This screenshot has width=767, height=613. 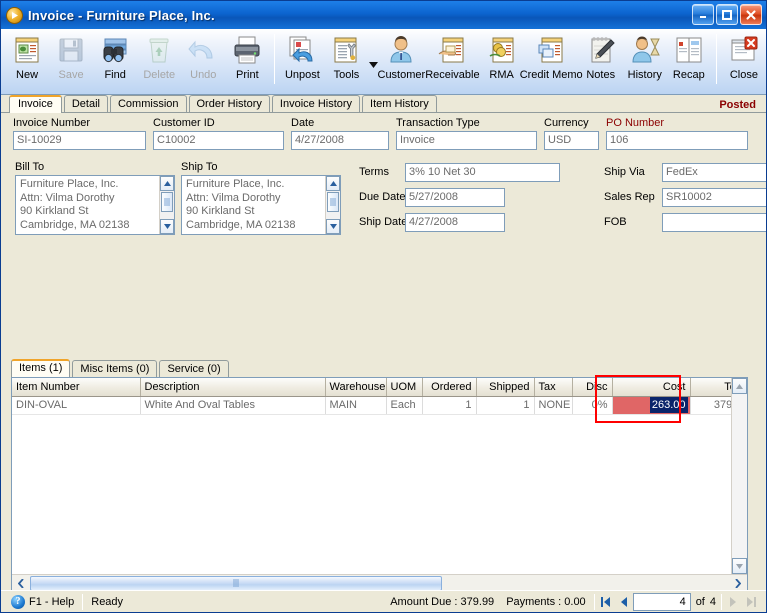 I want to click on fob-input, so click(x=714, y=222).